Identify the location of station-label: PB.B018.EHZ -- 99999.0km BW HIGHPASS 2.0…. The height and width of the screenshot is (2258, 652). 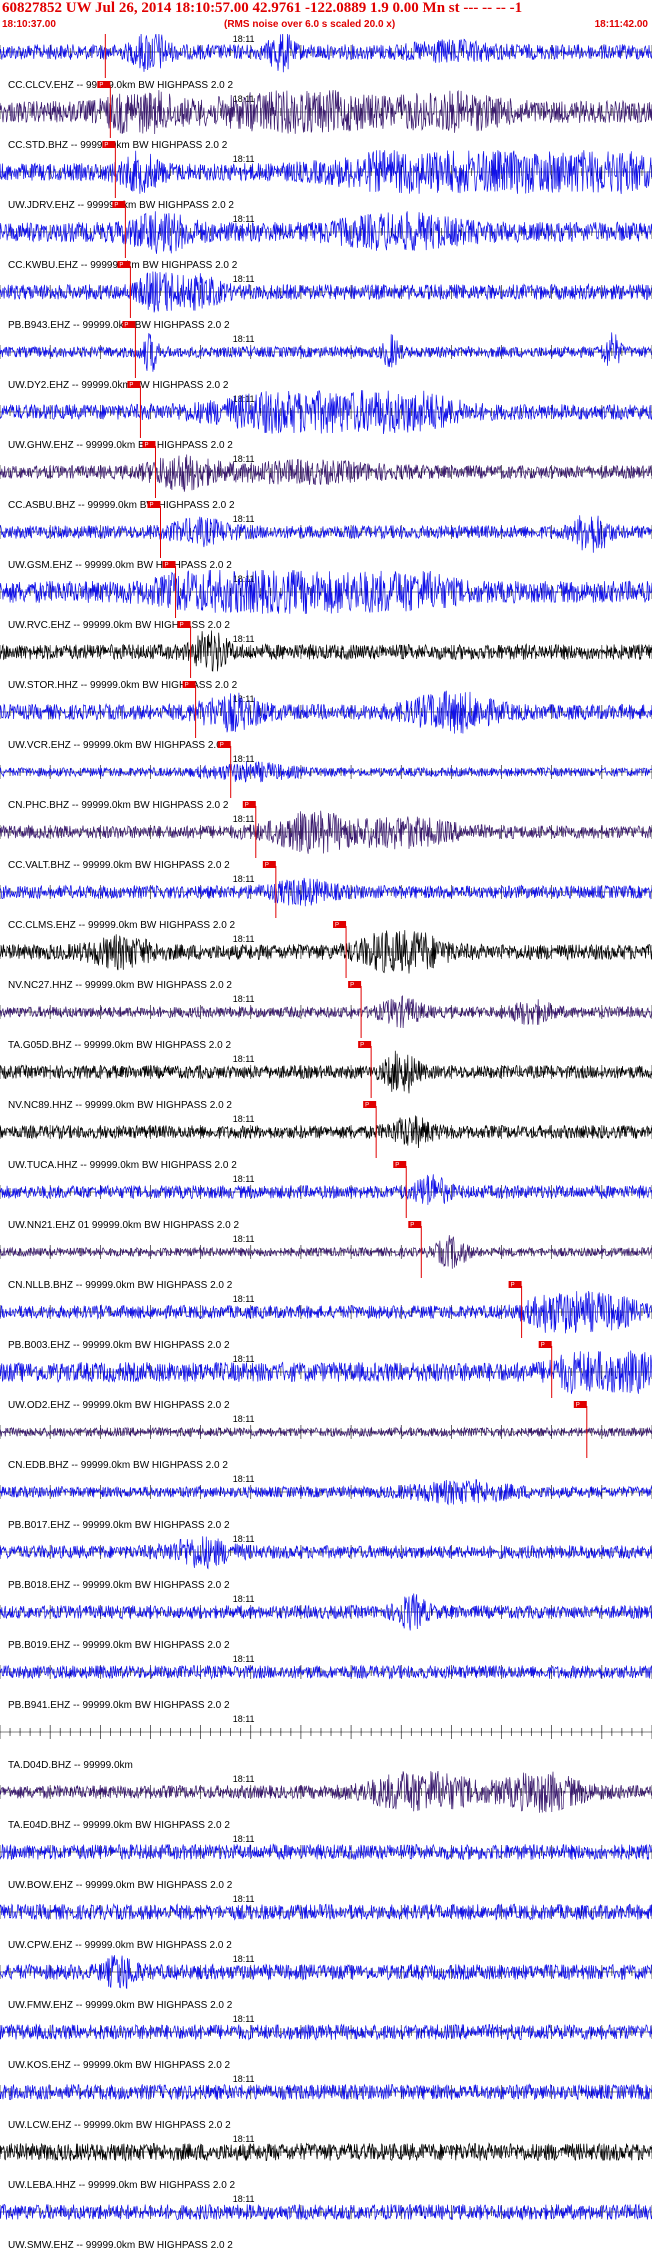
(119, 1585).